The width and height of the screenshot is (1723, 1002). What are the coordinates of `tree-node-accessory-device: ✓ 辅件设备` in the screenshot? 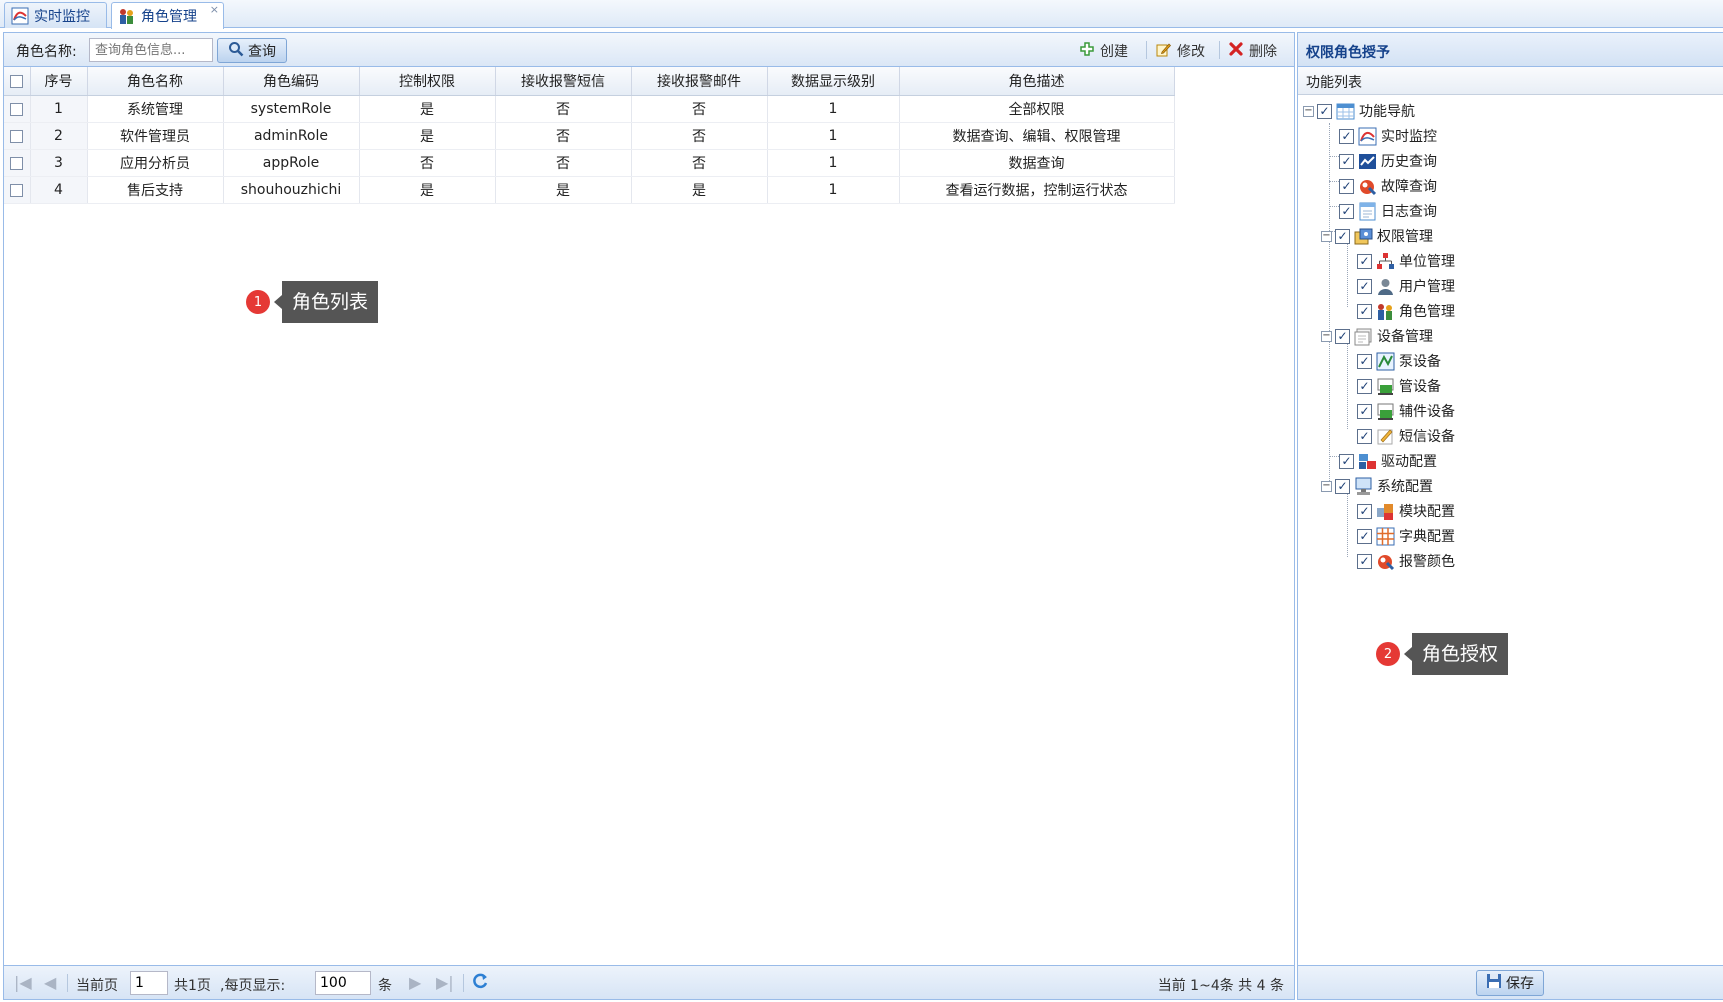 It's located at (1406, 411).